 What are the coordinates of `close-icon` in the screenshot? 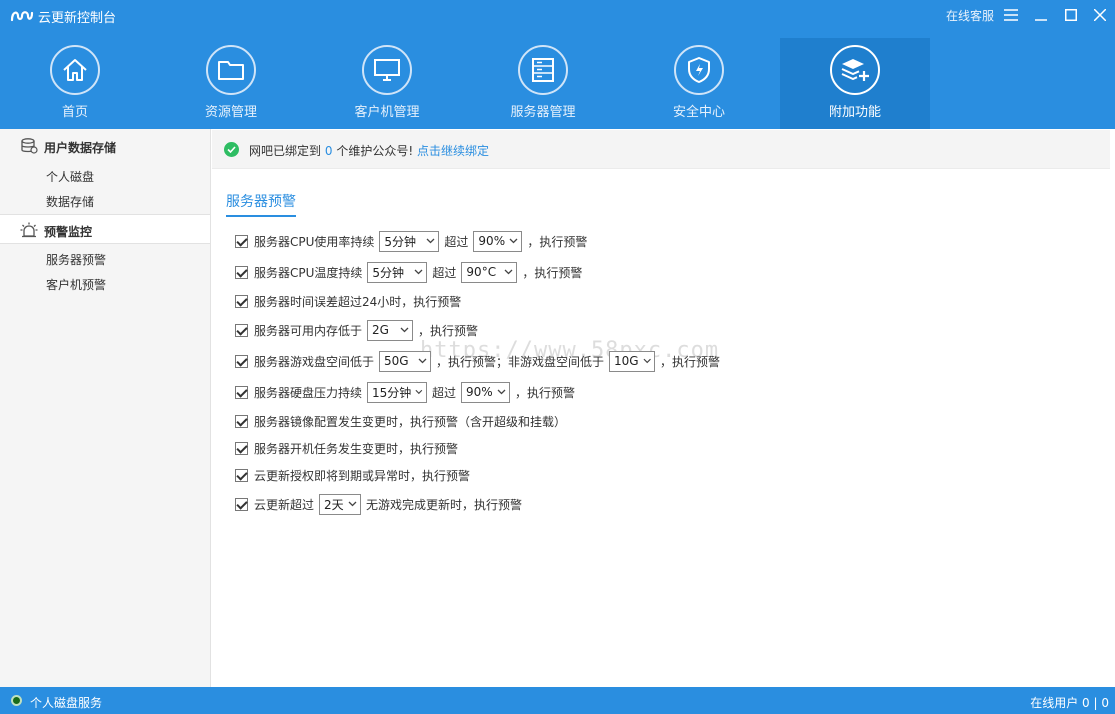 It's located at (1100, 15).